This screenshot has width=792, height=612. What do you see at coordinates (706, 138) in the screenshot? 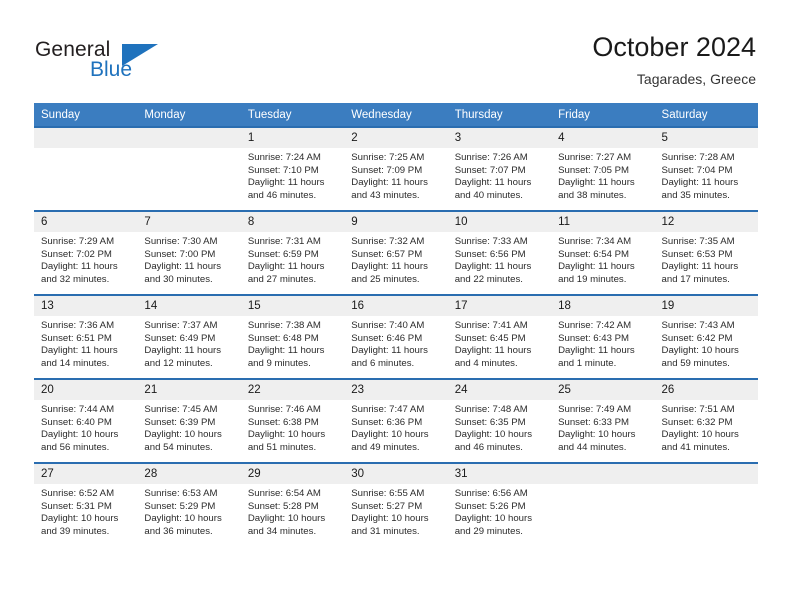
I see `day-number: 5` at bounding box center [706, 138].